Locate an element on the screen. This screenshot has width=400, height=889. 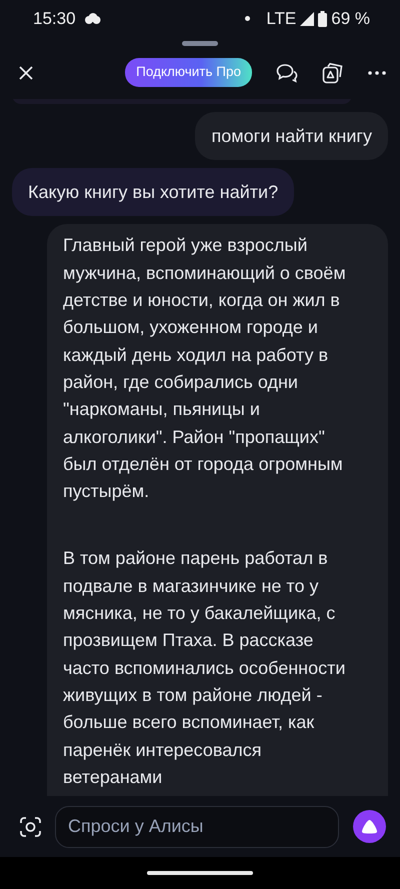
camera-scan-icon is located at coordinates (30, 826).